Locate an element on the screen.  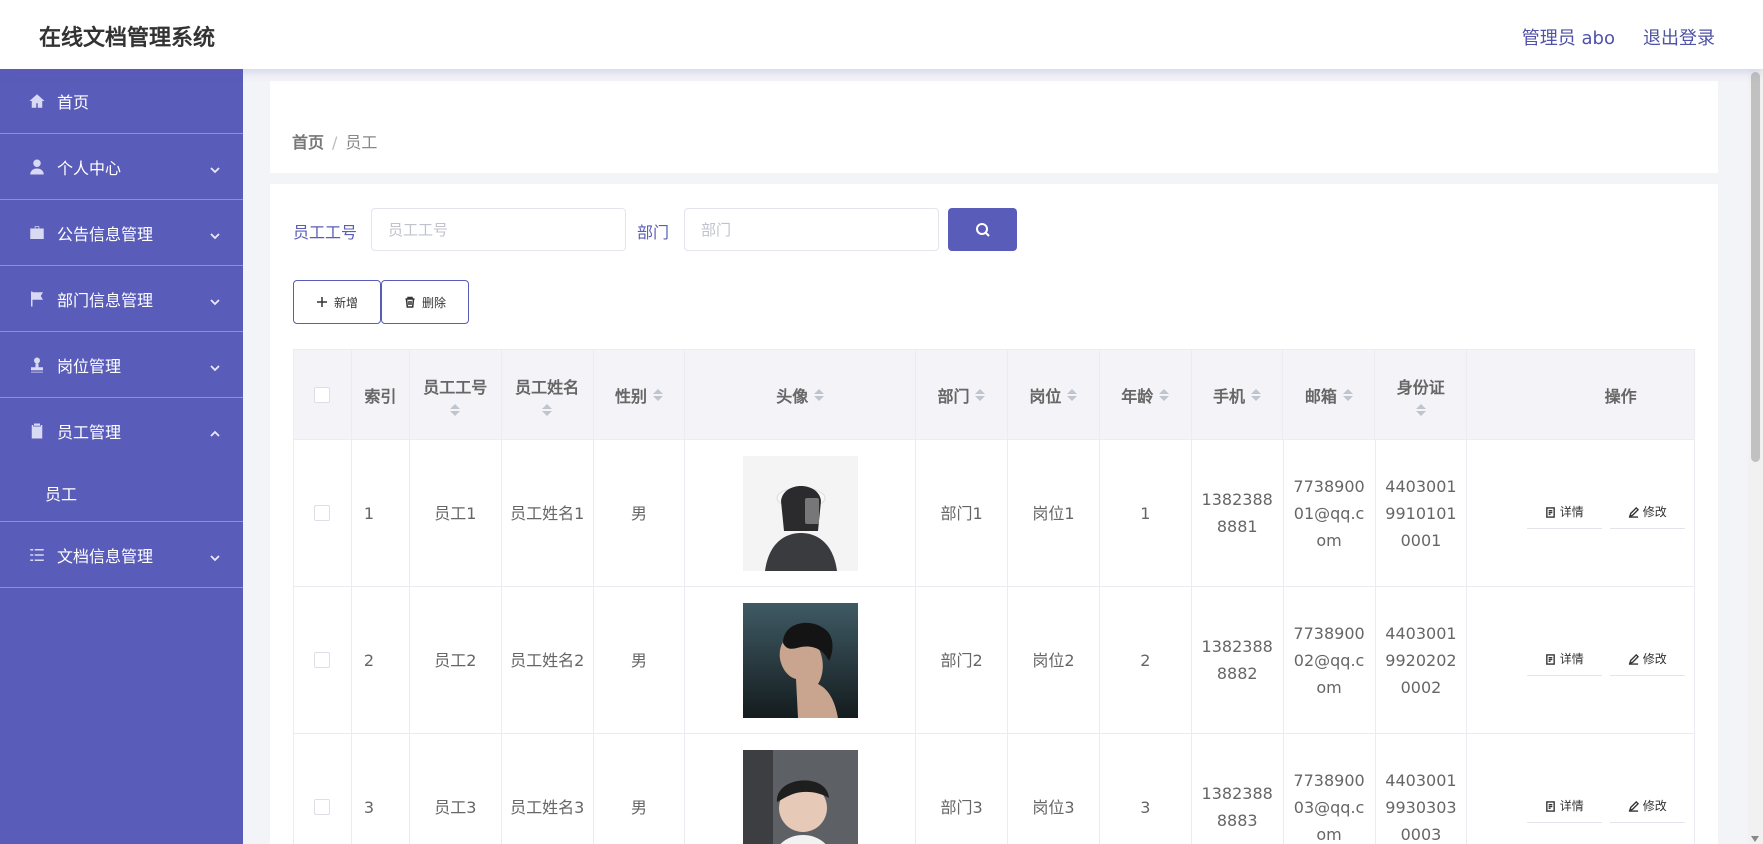
logout-link: 退出登录 is located at coordinates (1679, 37).